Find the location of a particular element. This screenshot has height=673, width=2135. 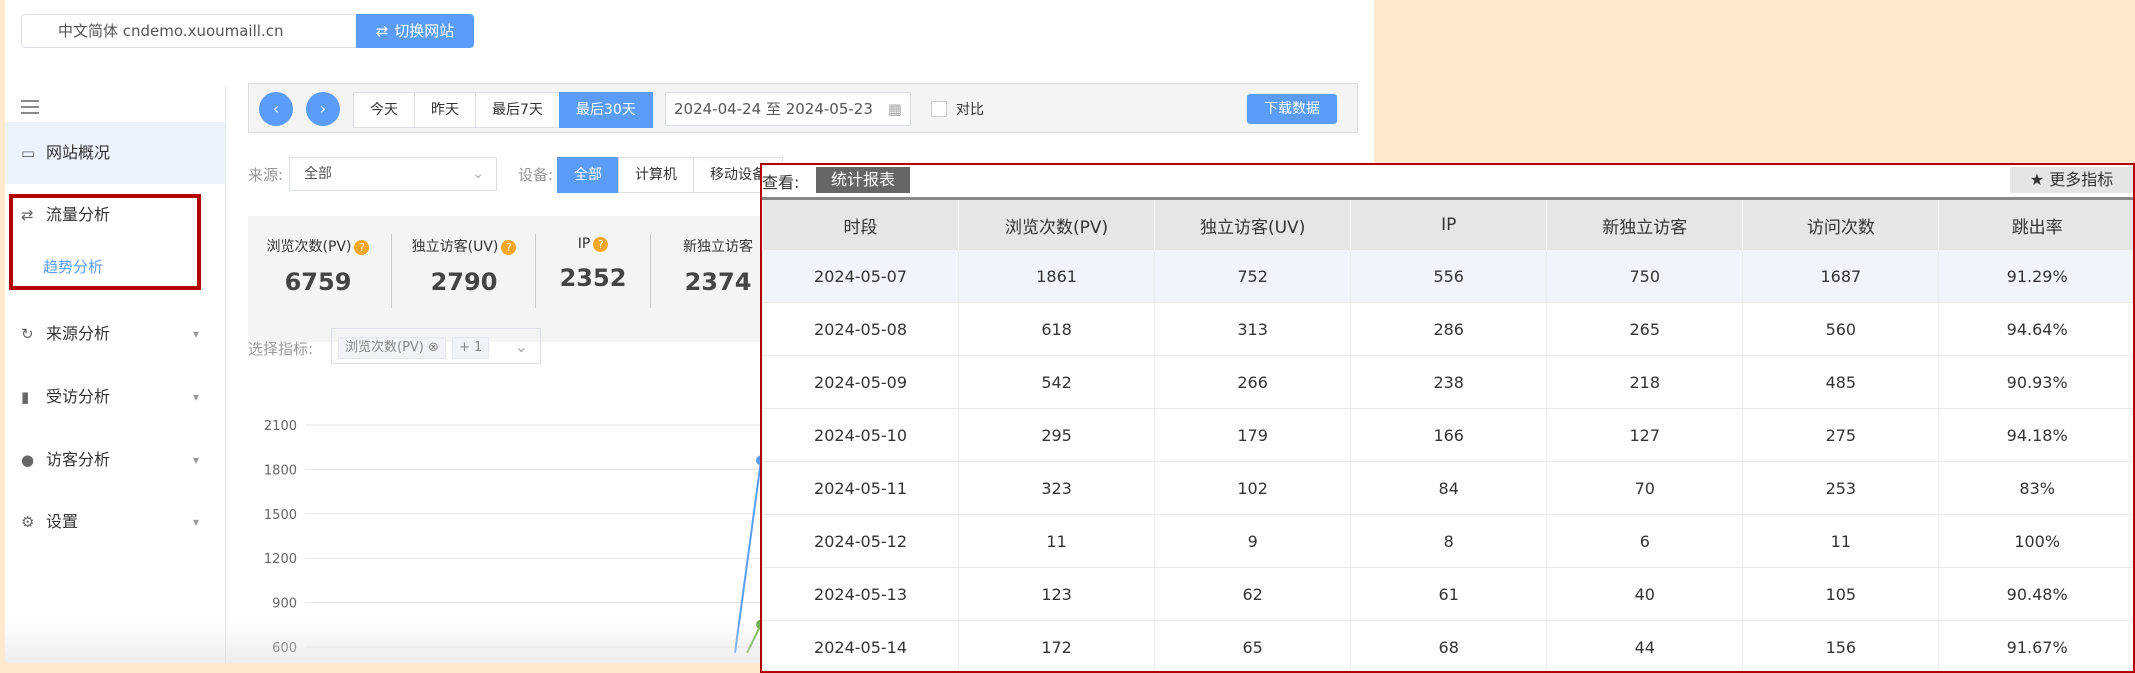

table-row: 2024-05-08 618 313 286 265 560 94.64% is located at coordinates (1447, 329).